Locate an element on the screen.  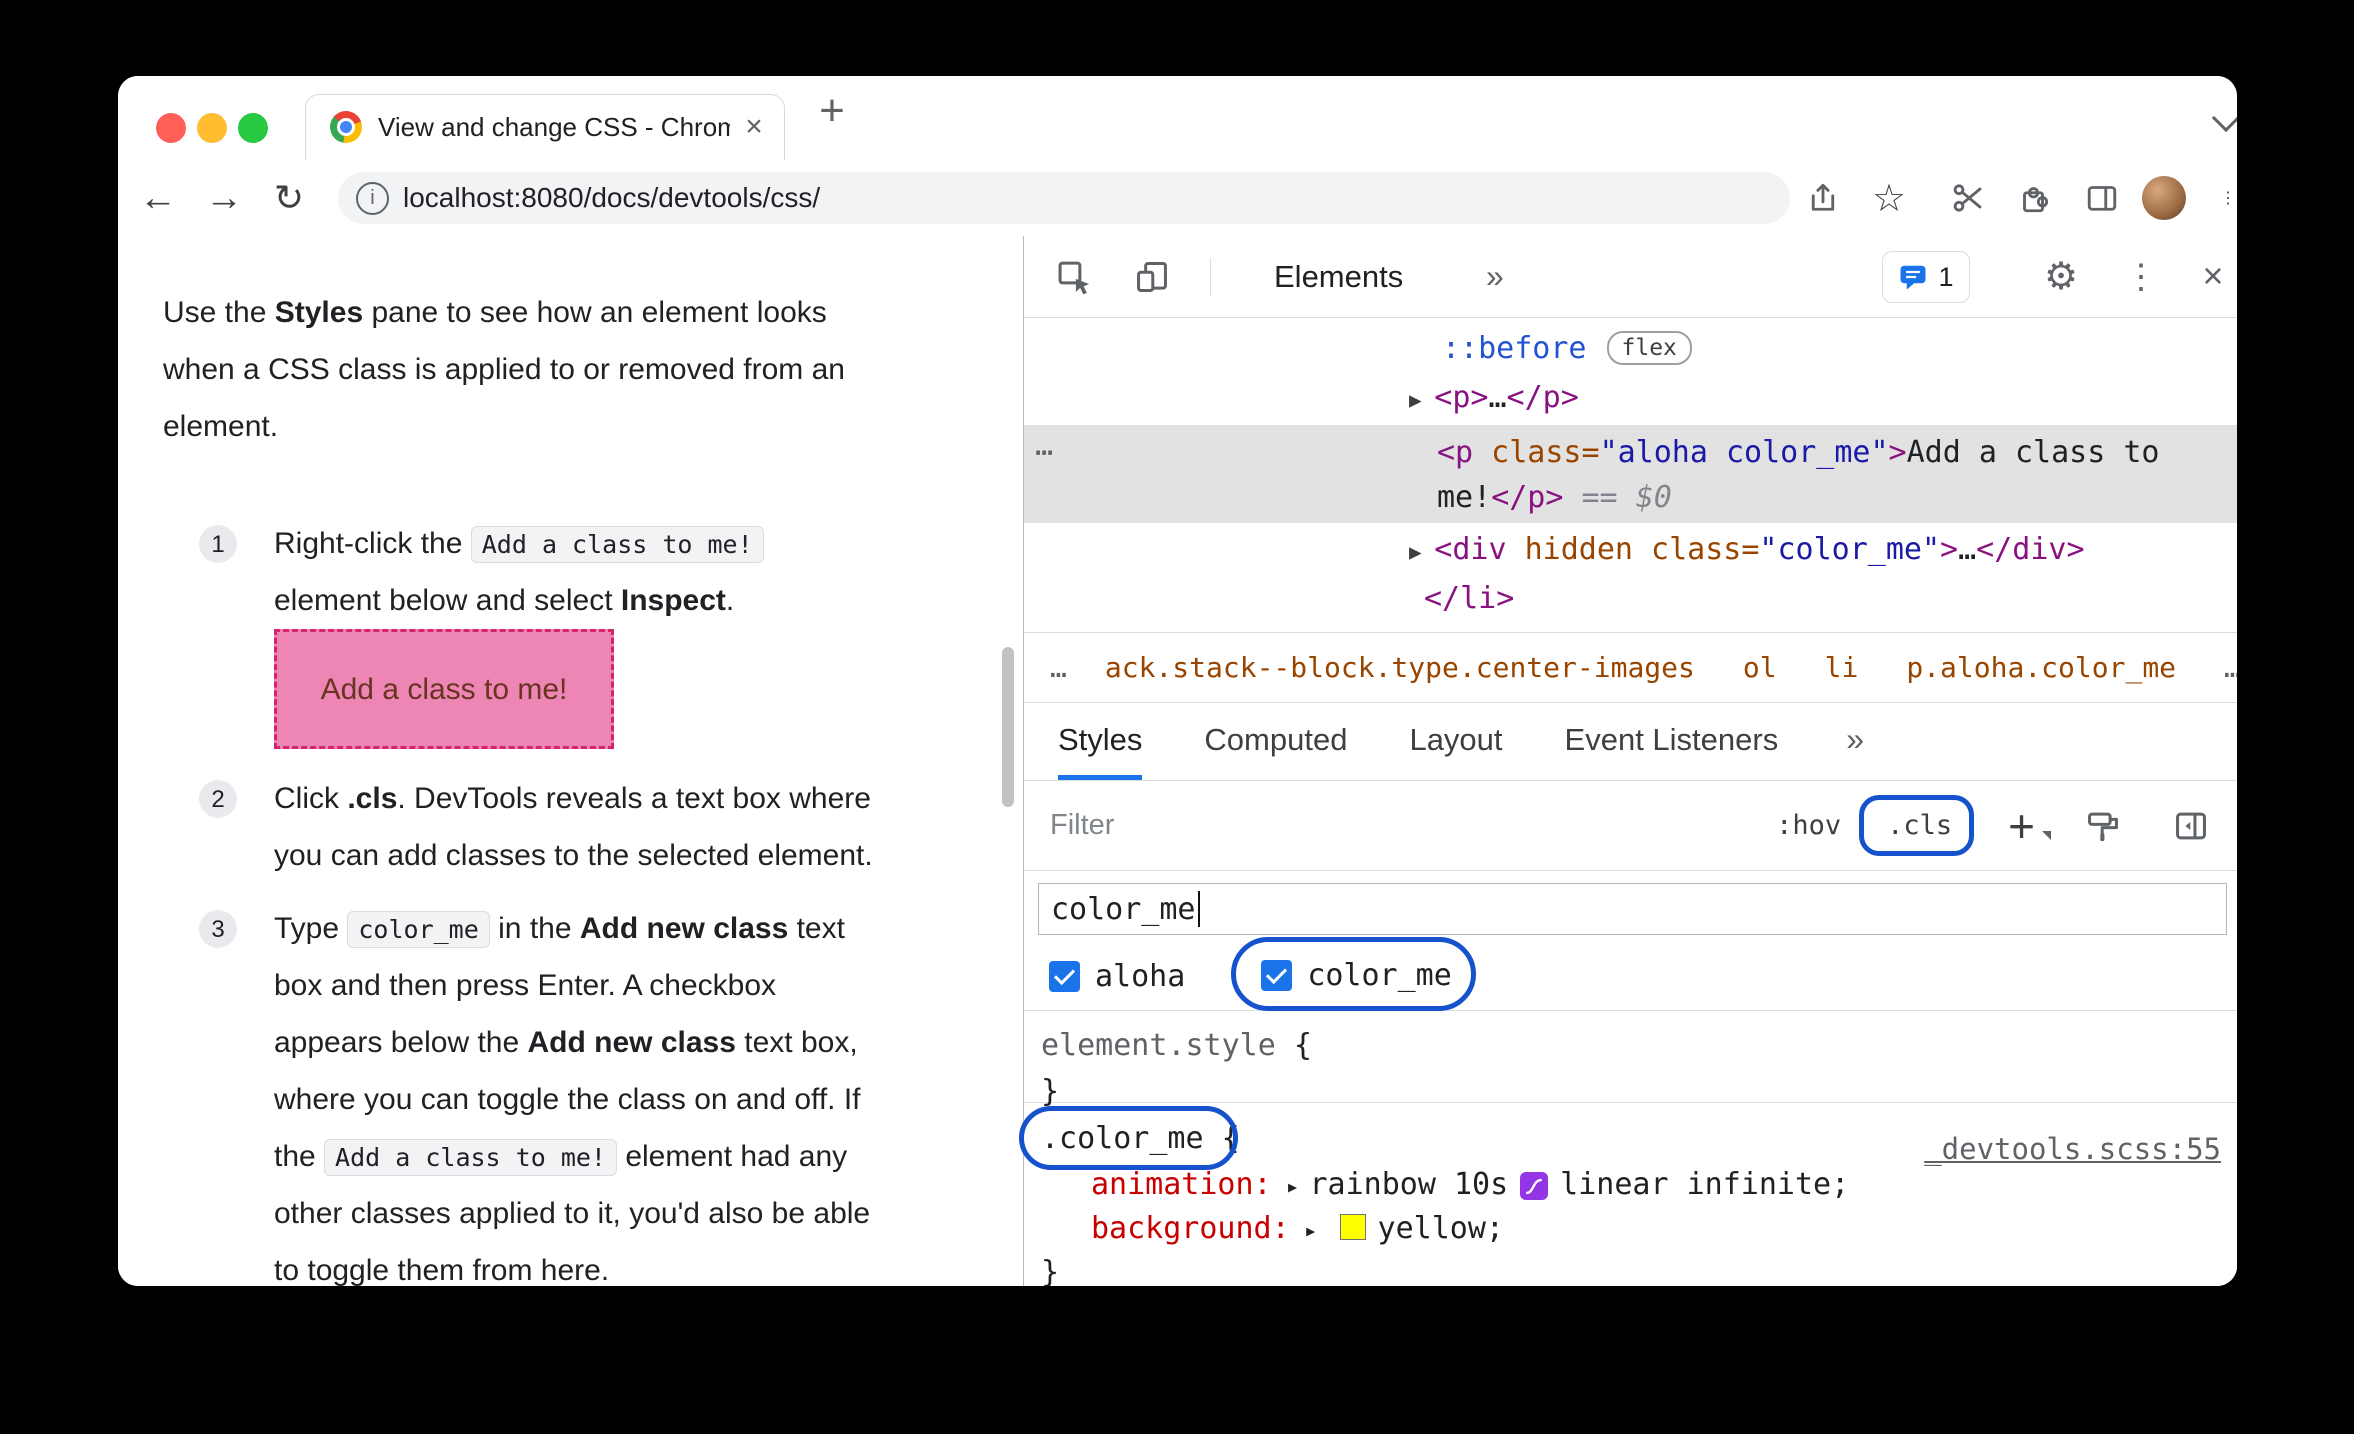
dom-node-p-collapsed: ▶ <p>…</p> is located at coordinates (1630, 397).